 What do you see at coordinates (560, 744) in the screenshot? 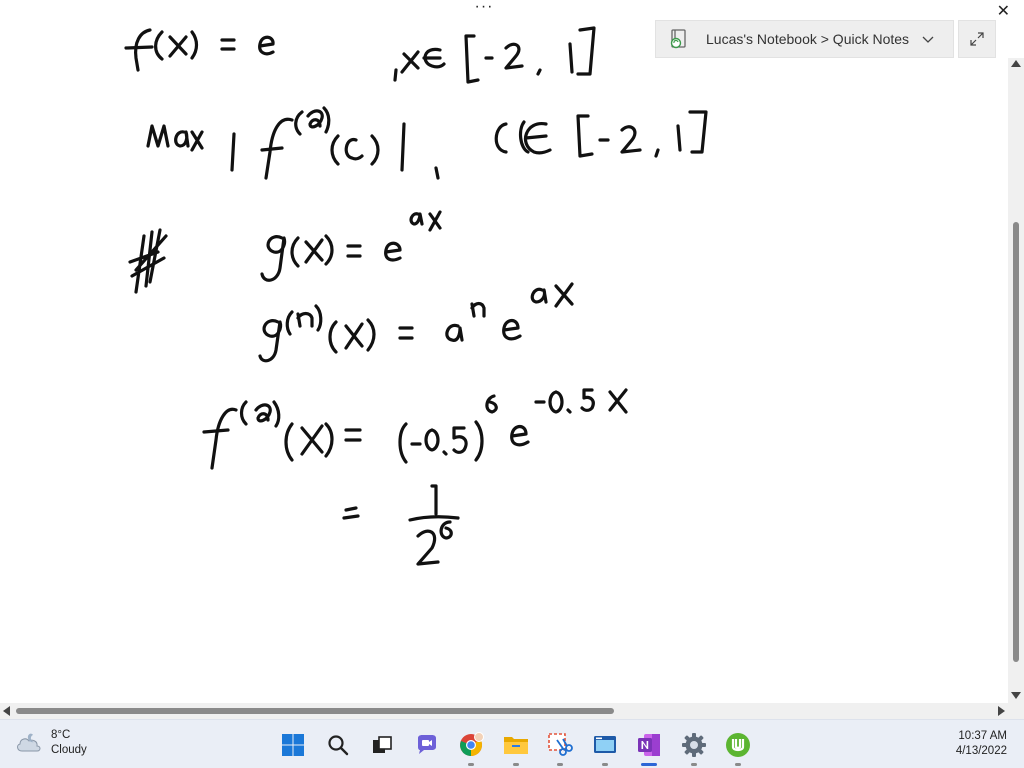
I see `snipping-tool-icon` at bounding box center [560, 744].